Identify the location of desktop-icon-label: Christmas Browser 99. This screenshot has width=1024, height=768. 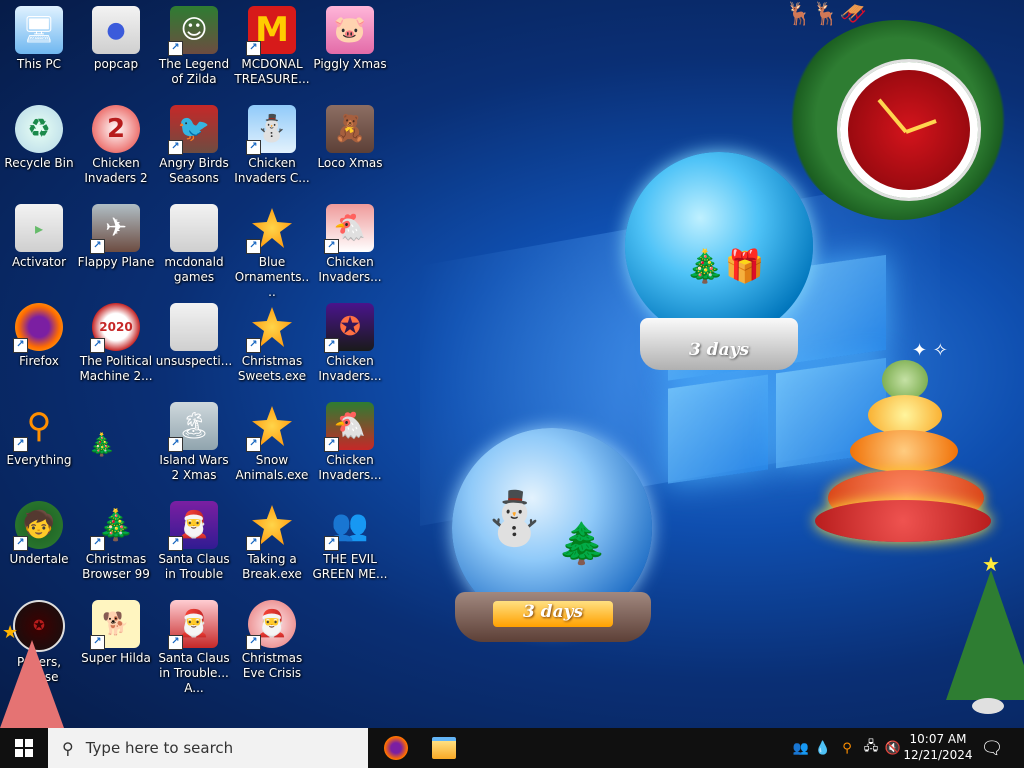
(116, 566).